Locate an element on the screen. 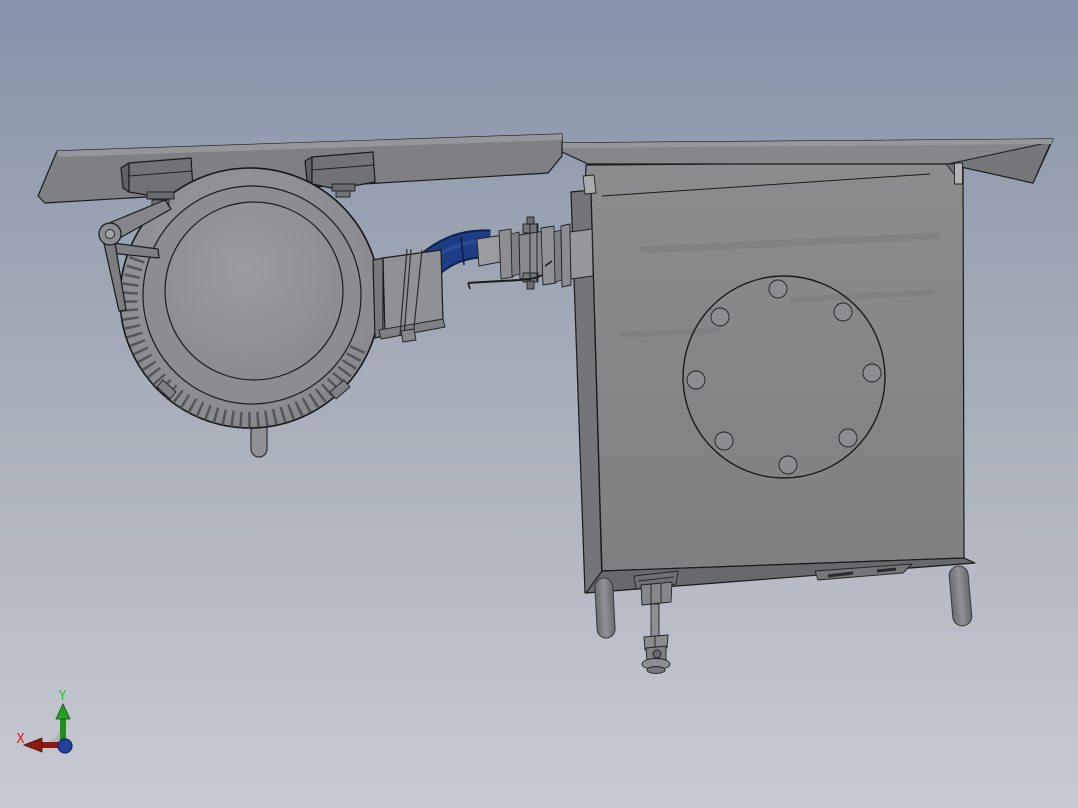 The width and height of the screenshot is (1078, 808). blower-face is located at coordinates (254, 291).